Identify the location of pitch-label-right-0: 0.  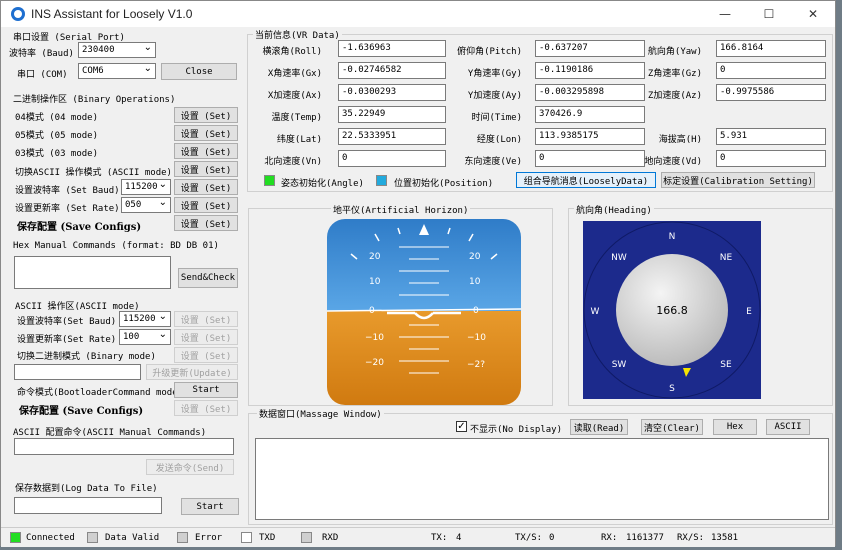
(476, 311).